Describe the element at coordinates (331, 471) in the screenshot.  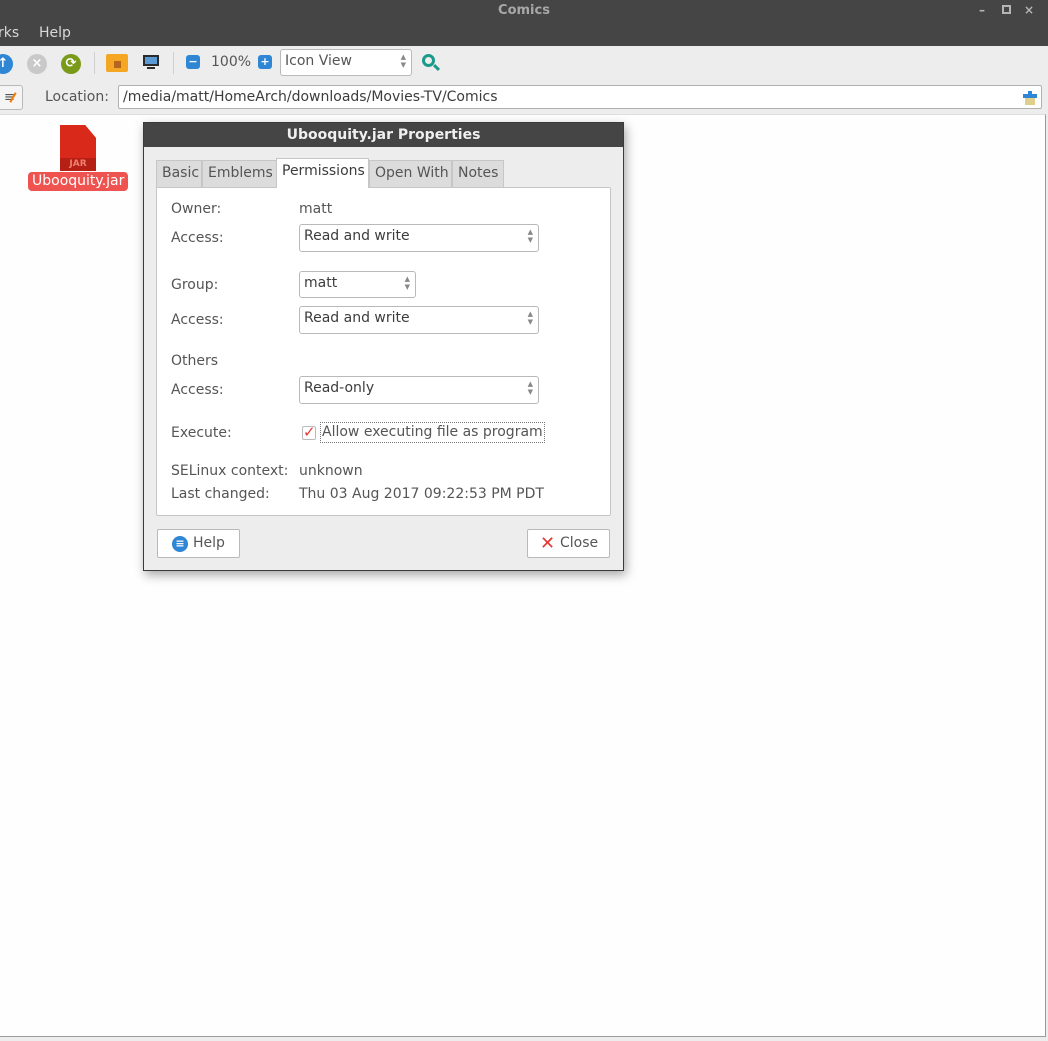
I see `selinux-value: unknown` at that location.